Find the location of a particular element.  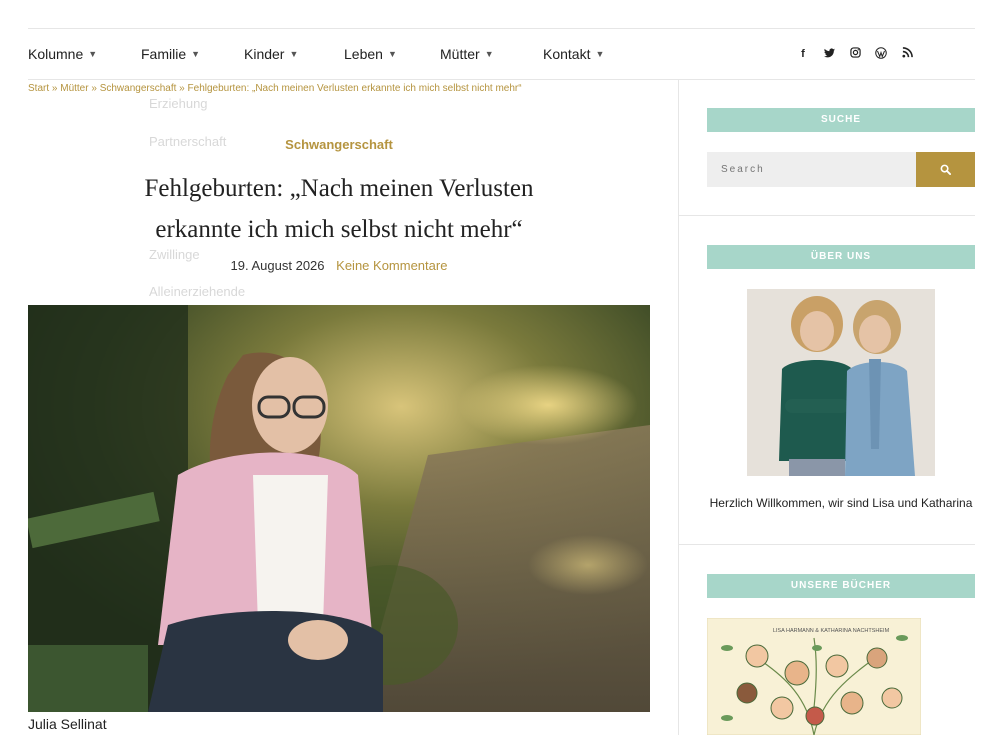

book-cover-illustration: LISA HARMANN & KATHARINA NACHTSHEIM is located at coordinates (814, 676).